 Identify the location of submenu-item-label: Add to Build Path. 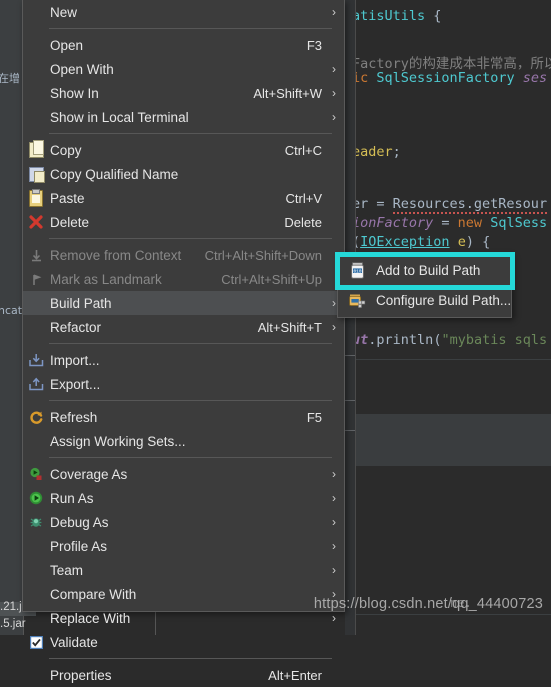
(428, 270).